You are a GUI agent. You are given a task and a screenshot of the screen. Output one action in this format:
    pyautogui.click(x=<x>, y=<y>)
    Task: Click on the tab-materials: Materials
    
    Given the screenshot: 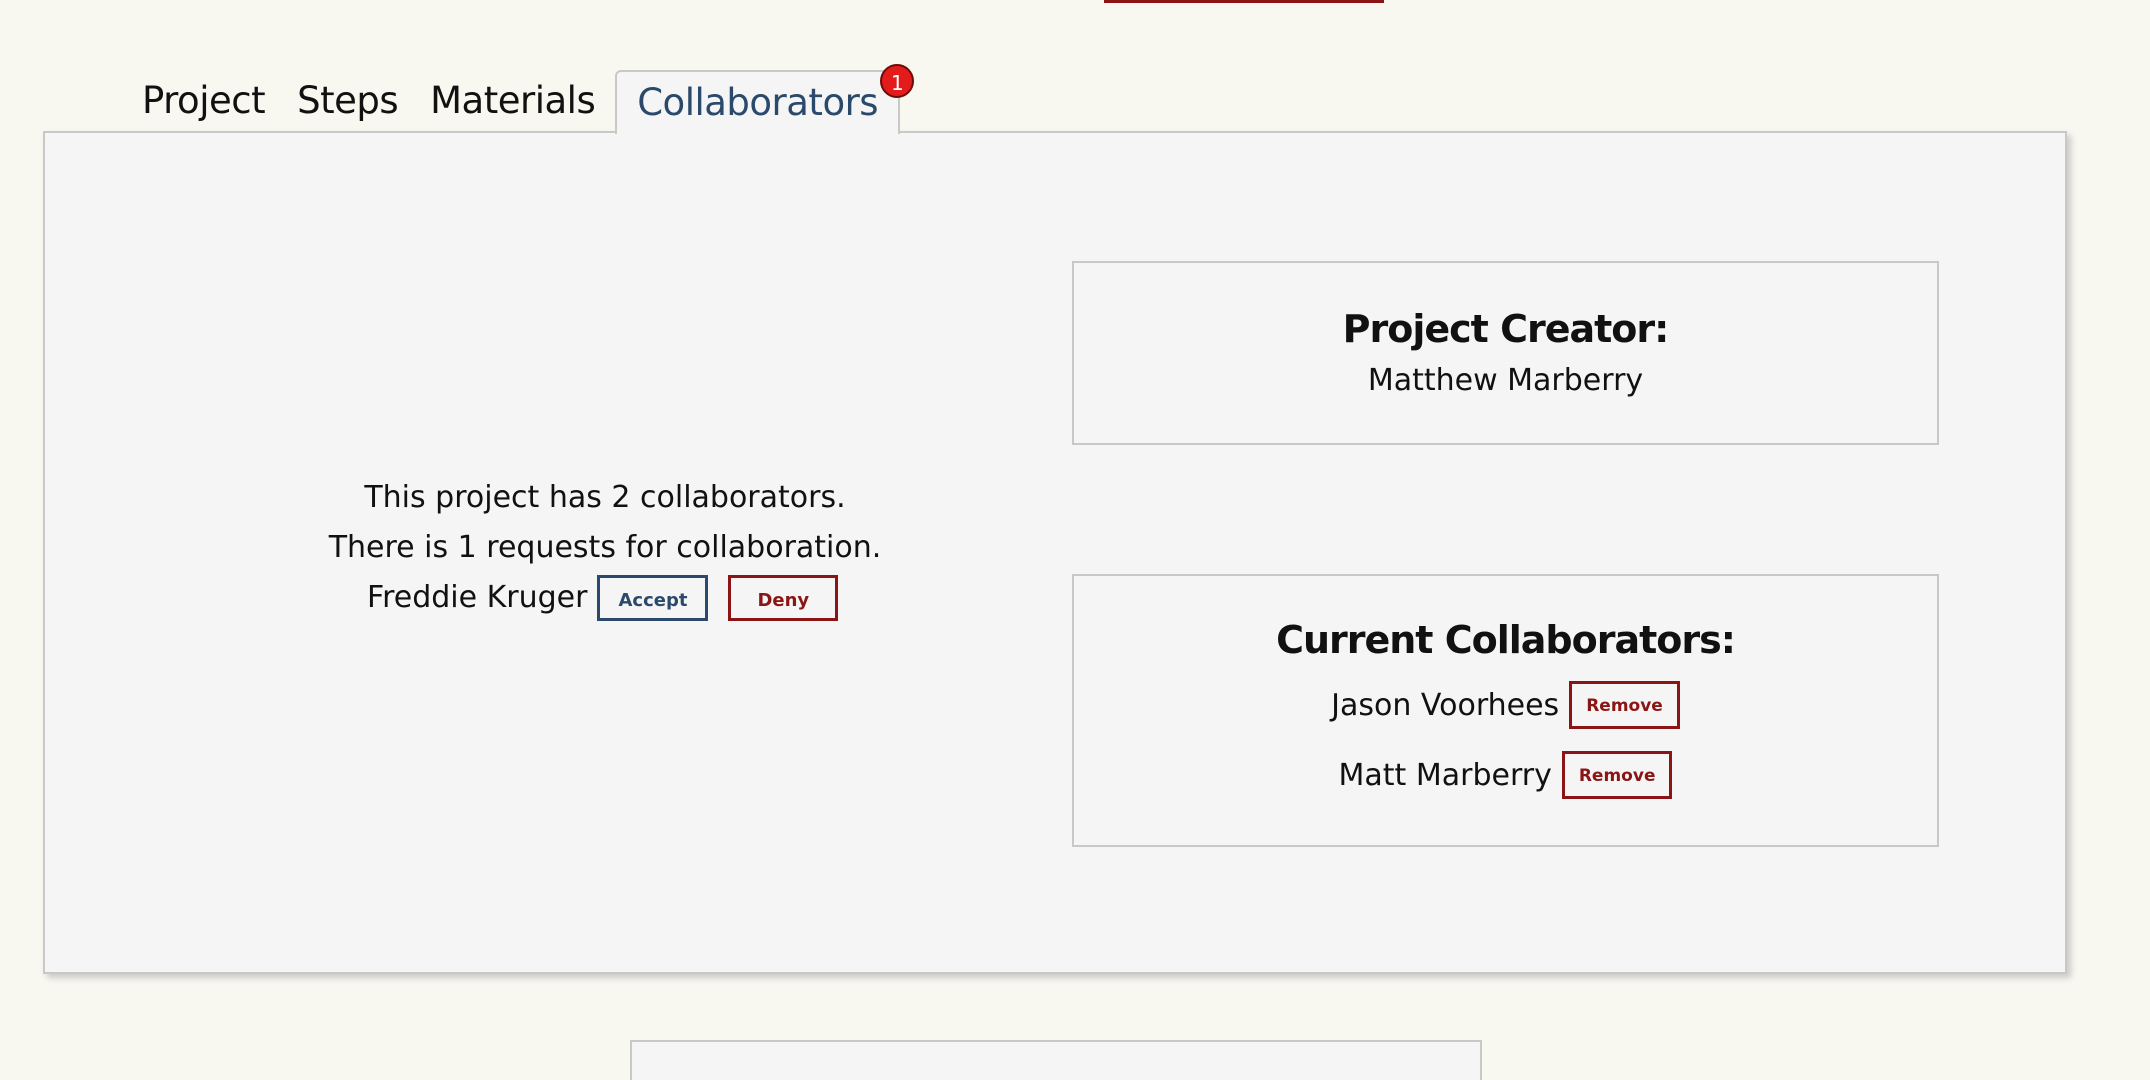 What is the action you would take?
    pyautogui.click(x=512, y=105)
    